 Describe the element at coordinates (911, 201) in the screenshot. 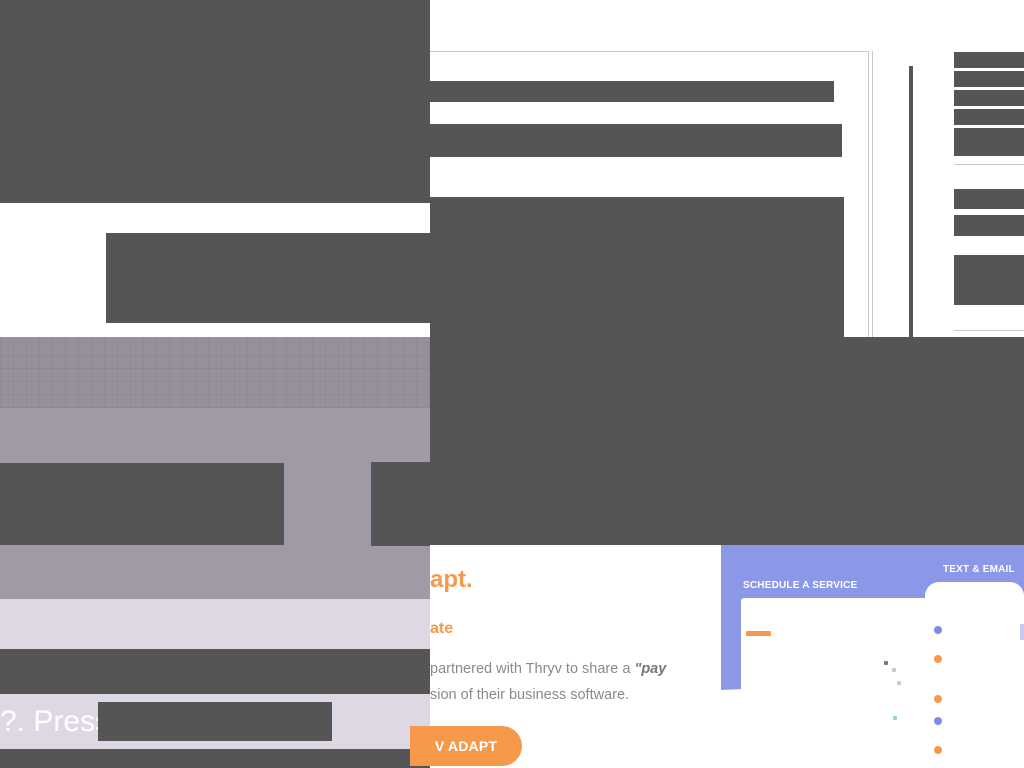

I see `vertical-divider` at that location.